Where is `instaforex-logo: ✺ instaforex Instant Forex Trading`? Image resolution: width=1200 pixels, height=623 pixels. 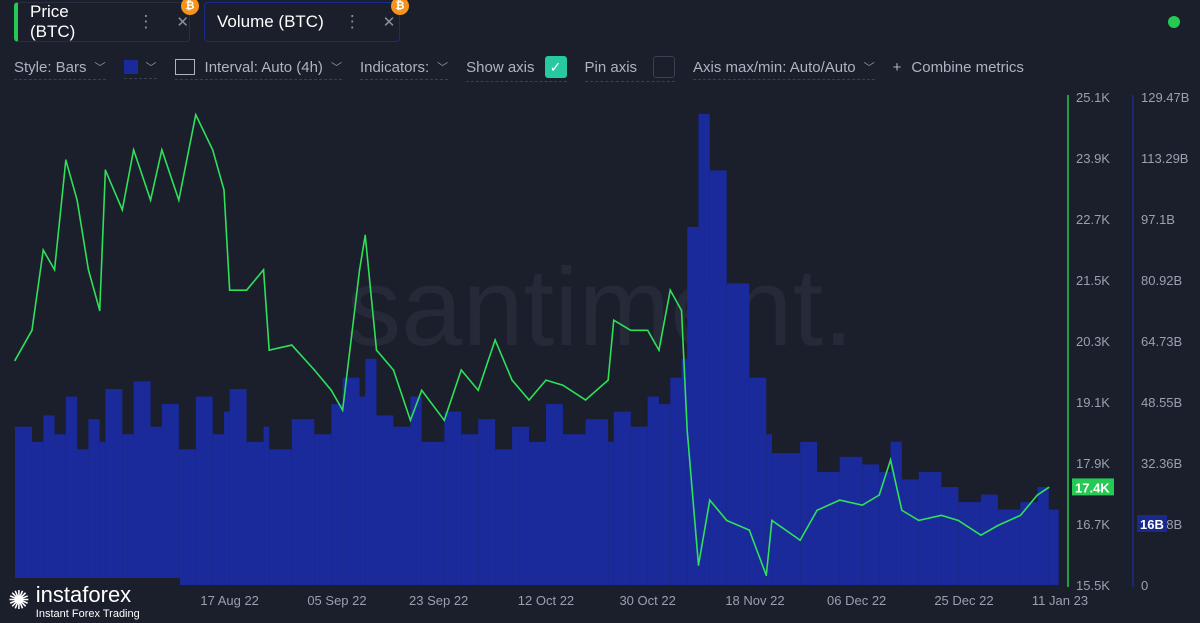
instaforex-logo: ✺ instaforex Instant Forex Trading is located at coordinates (90, 600).